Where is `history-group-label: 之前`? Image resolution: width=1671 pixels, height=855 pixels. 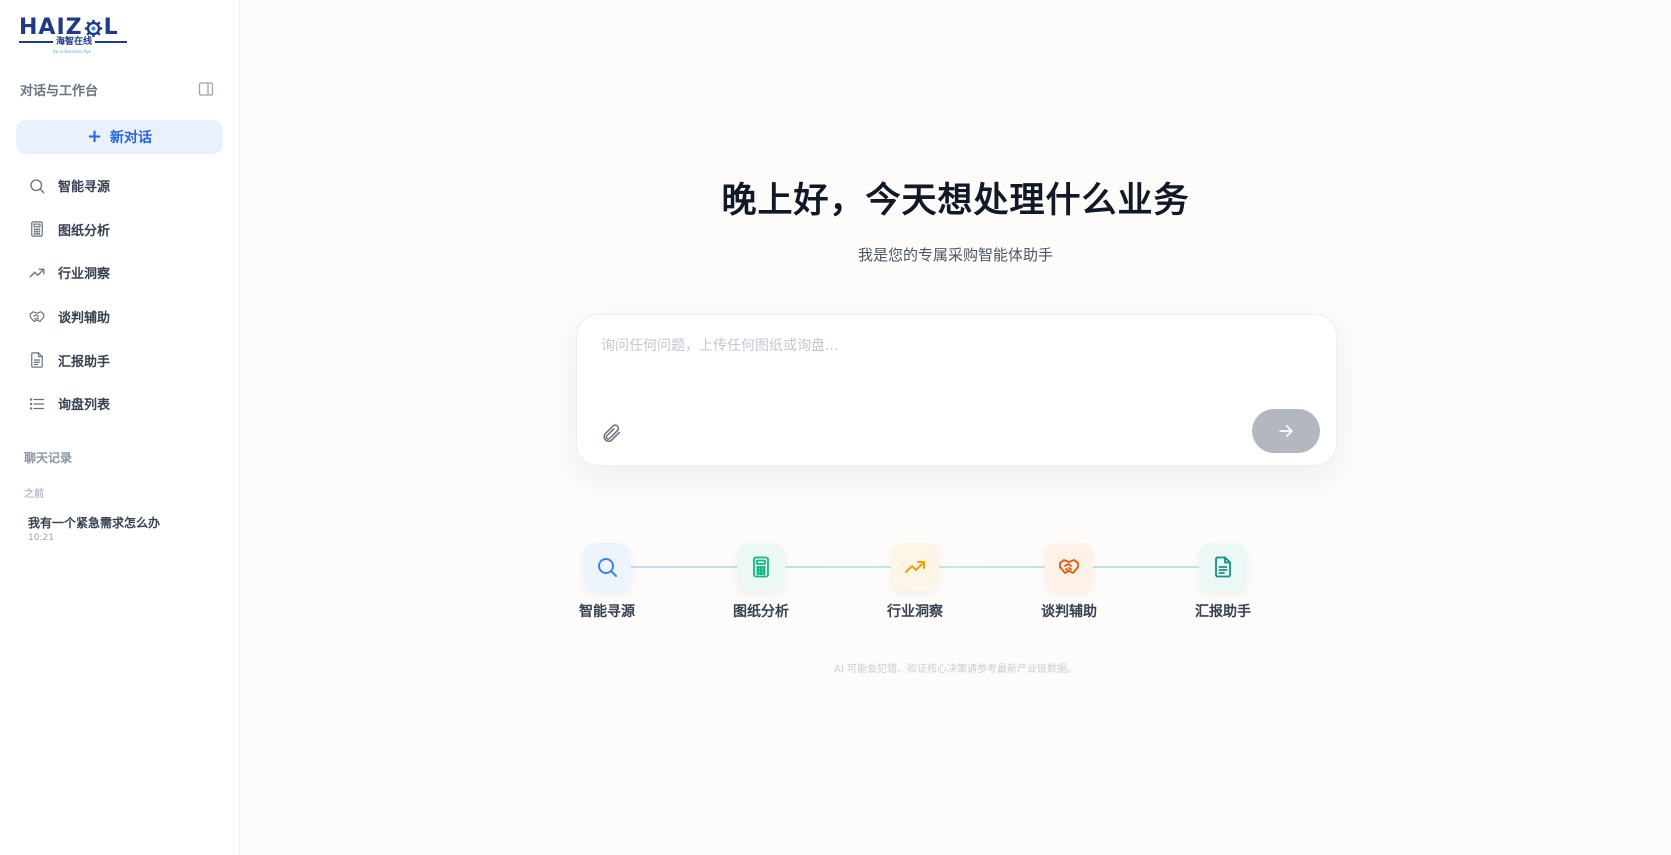
history-group-label: 之前 is located at coordinates (34, 494).